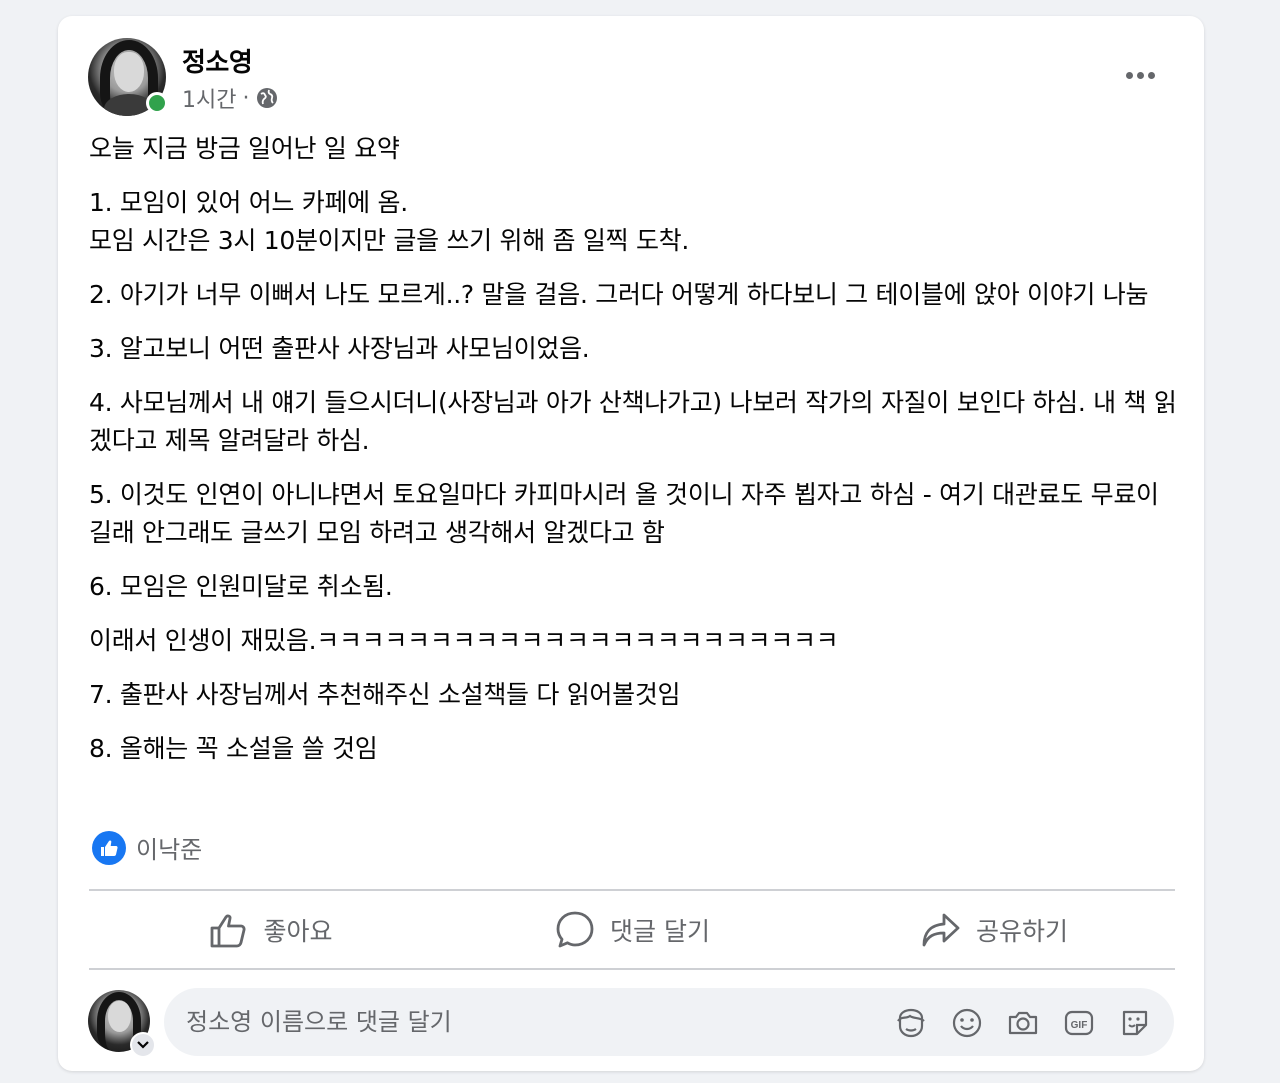  I want to click on comment-box: GIF, so click(669, 1022).